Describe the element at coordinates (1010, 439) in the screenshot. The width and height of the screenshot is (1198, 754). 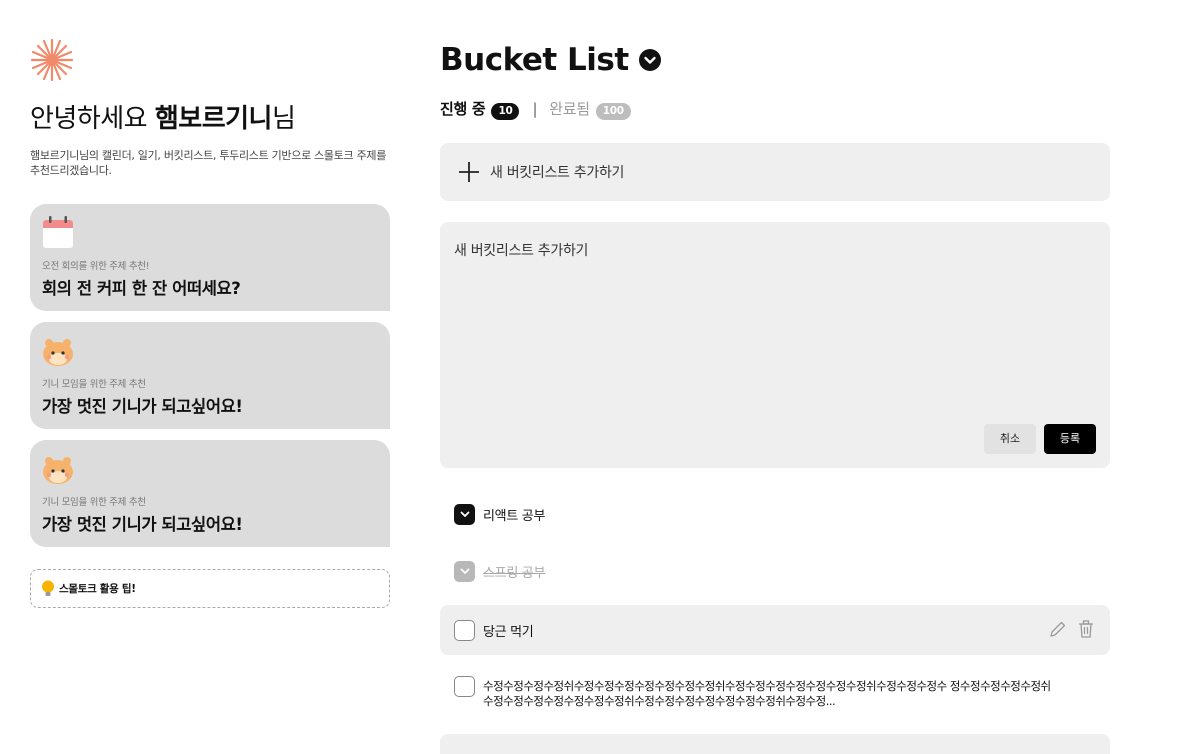
I see `cancel-button: 취소` at that location.